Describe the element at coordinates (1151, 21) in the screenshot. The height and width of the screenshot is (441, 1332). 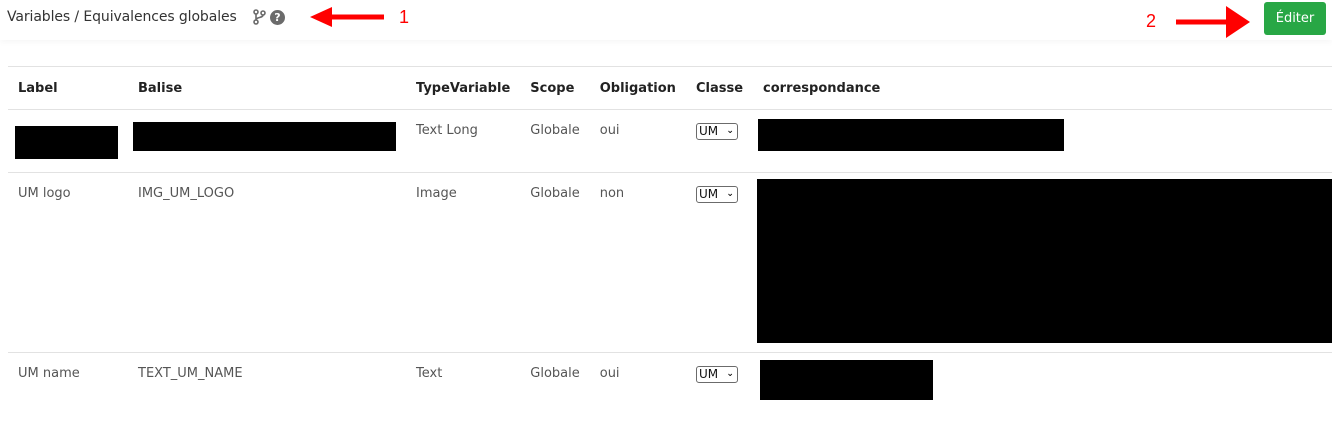
I see `annotation-number-2: 2` at that location.